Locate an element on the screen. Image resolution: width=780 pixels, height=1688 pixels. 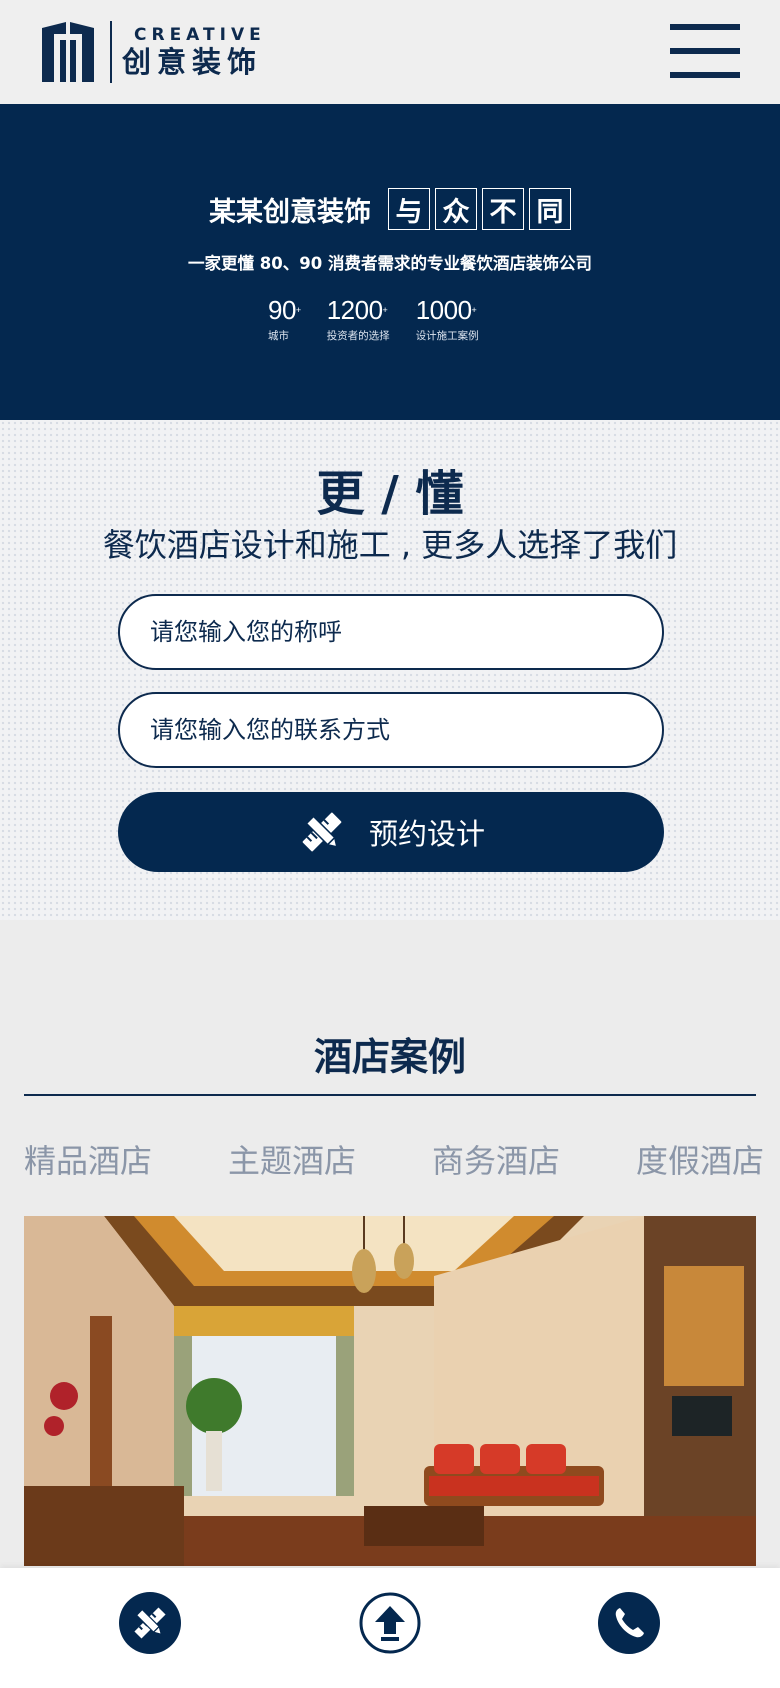
tab-resort-hotel: 度假酒店 is located at coordinates (700, 1159).